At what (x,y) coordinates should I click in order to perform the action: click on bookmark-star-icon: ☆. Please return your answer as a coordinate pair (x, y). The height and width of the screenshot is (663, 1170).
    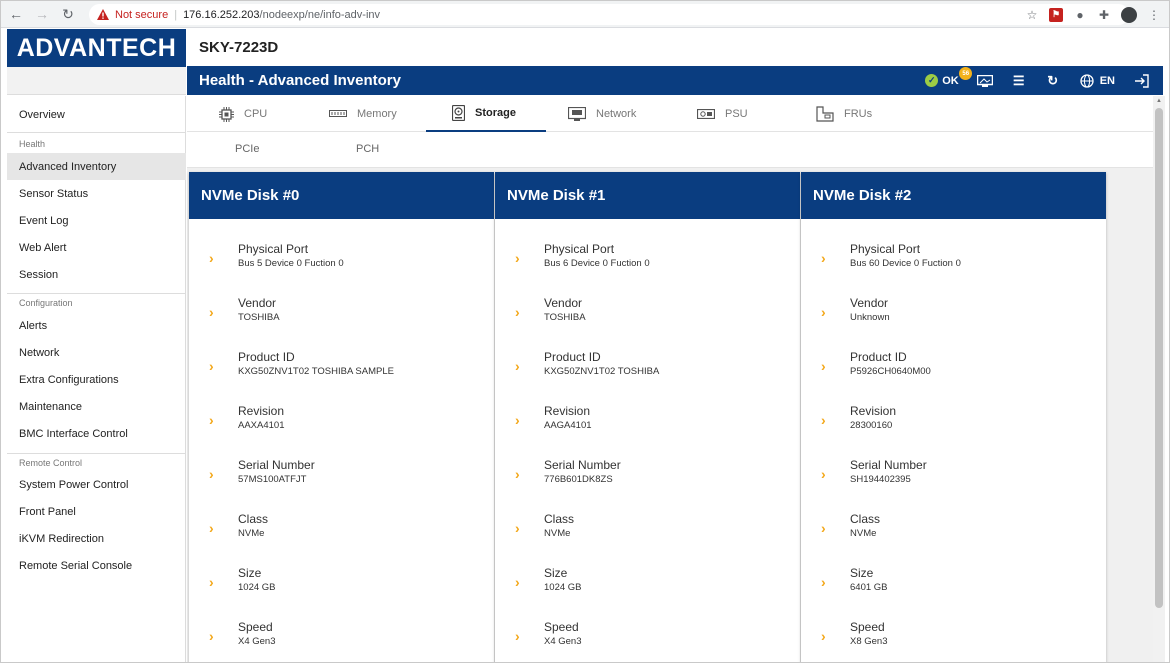
    Looking at the image, I should click on (1032, 15).